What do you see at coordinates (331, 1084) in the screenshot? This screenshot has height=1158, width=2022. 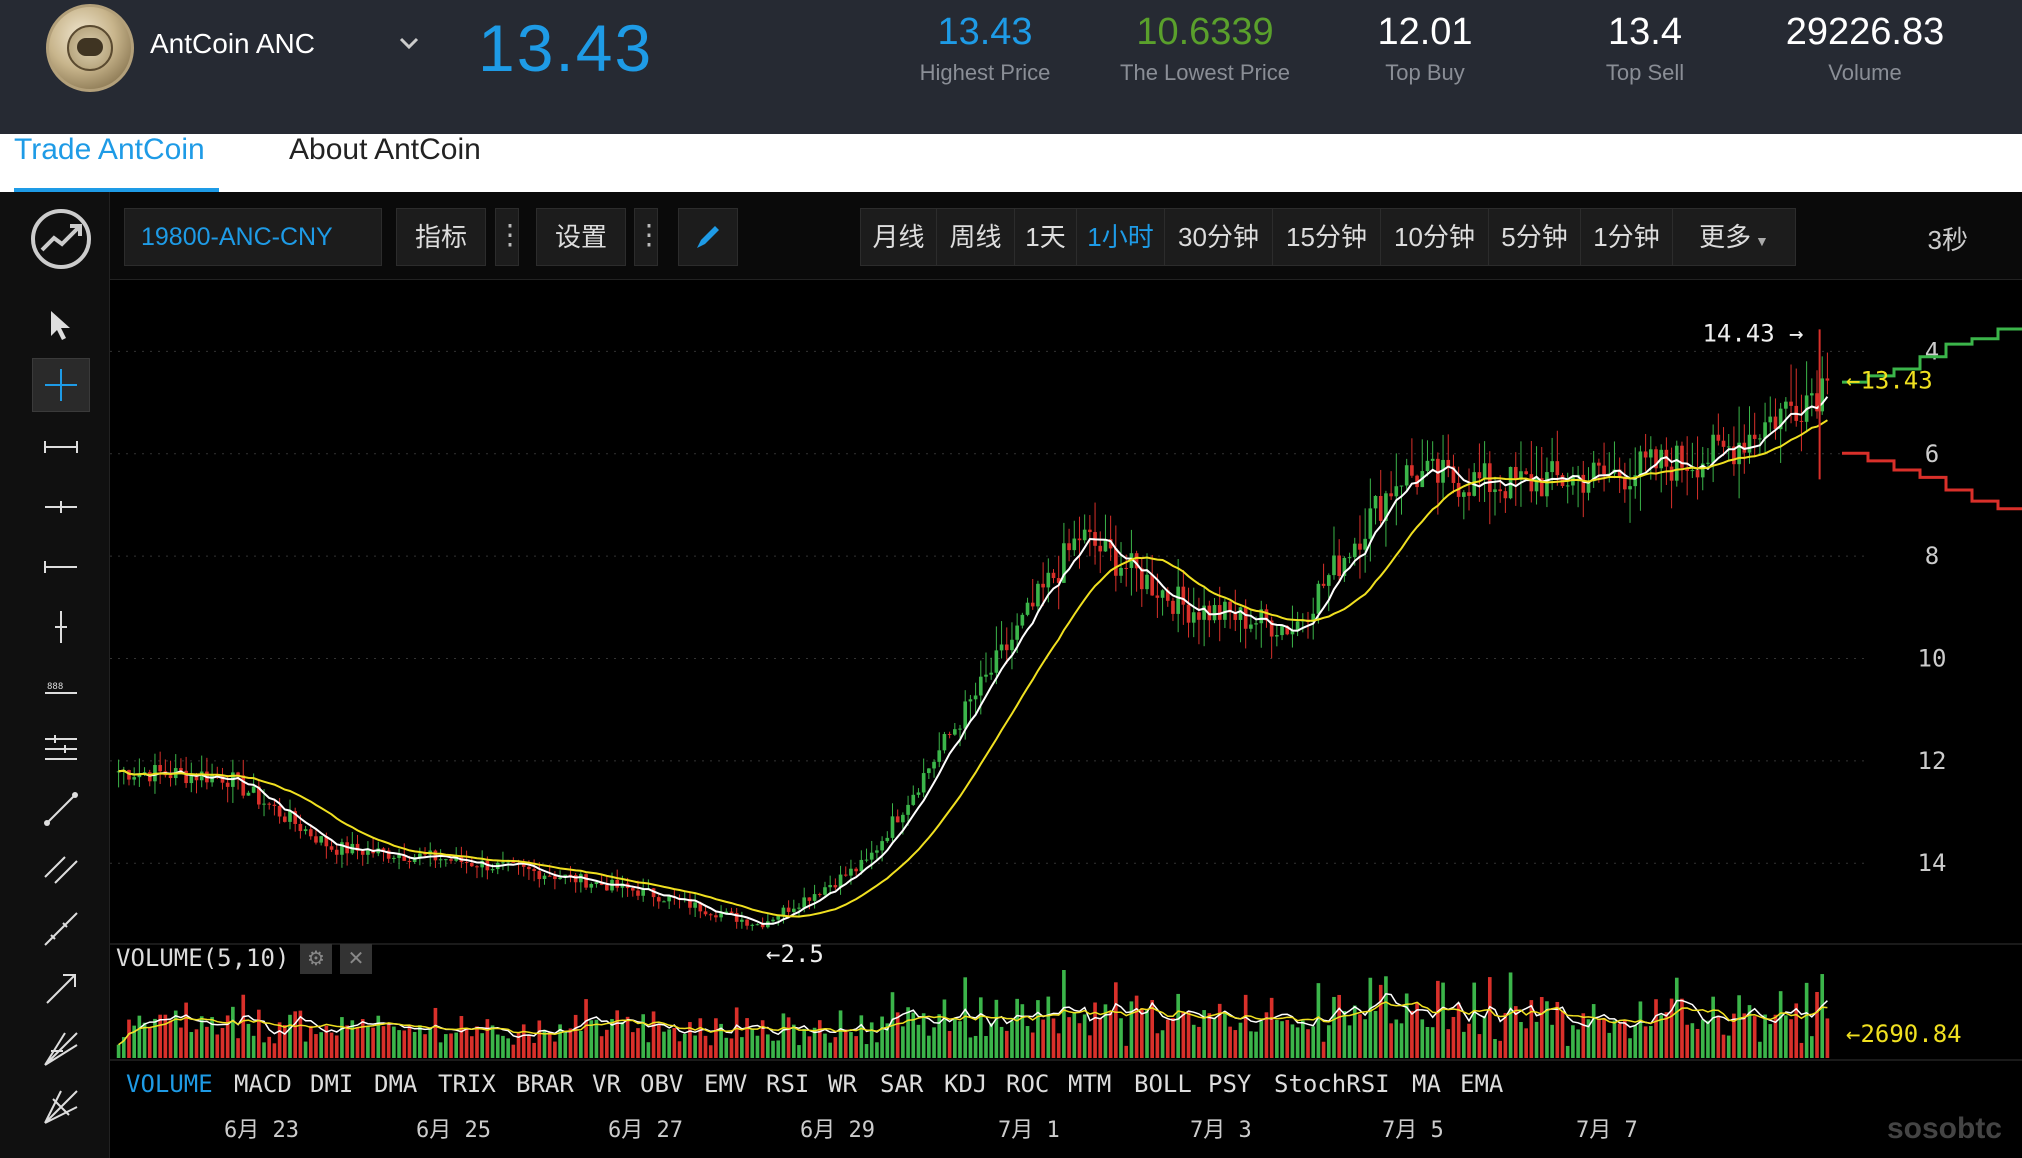 I see `indicator-tab-dmi: DMI` at bounding box center [331, 1084].